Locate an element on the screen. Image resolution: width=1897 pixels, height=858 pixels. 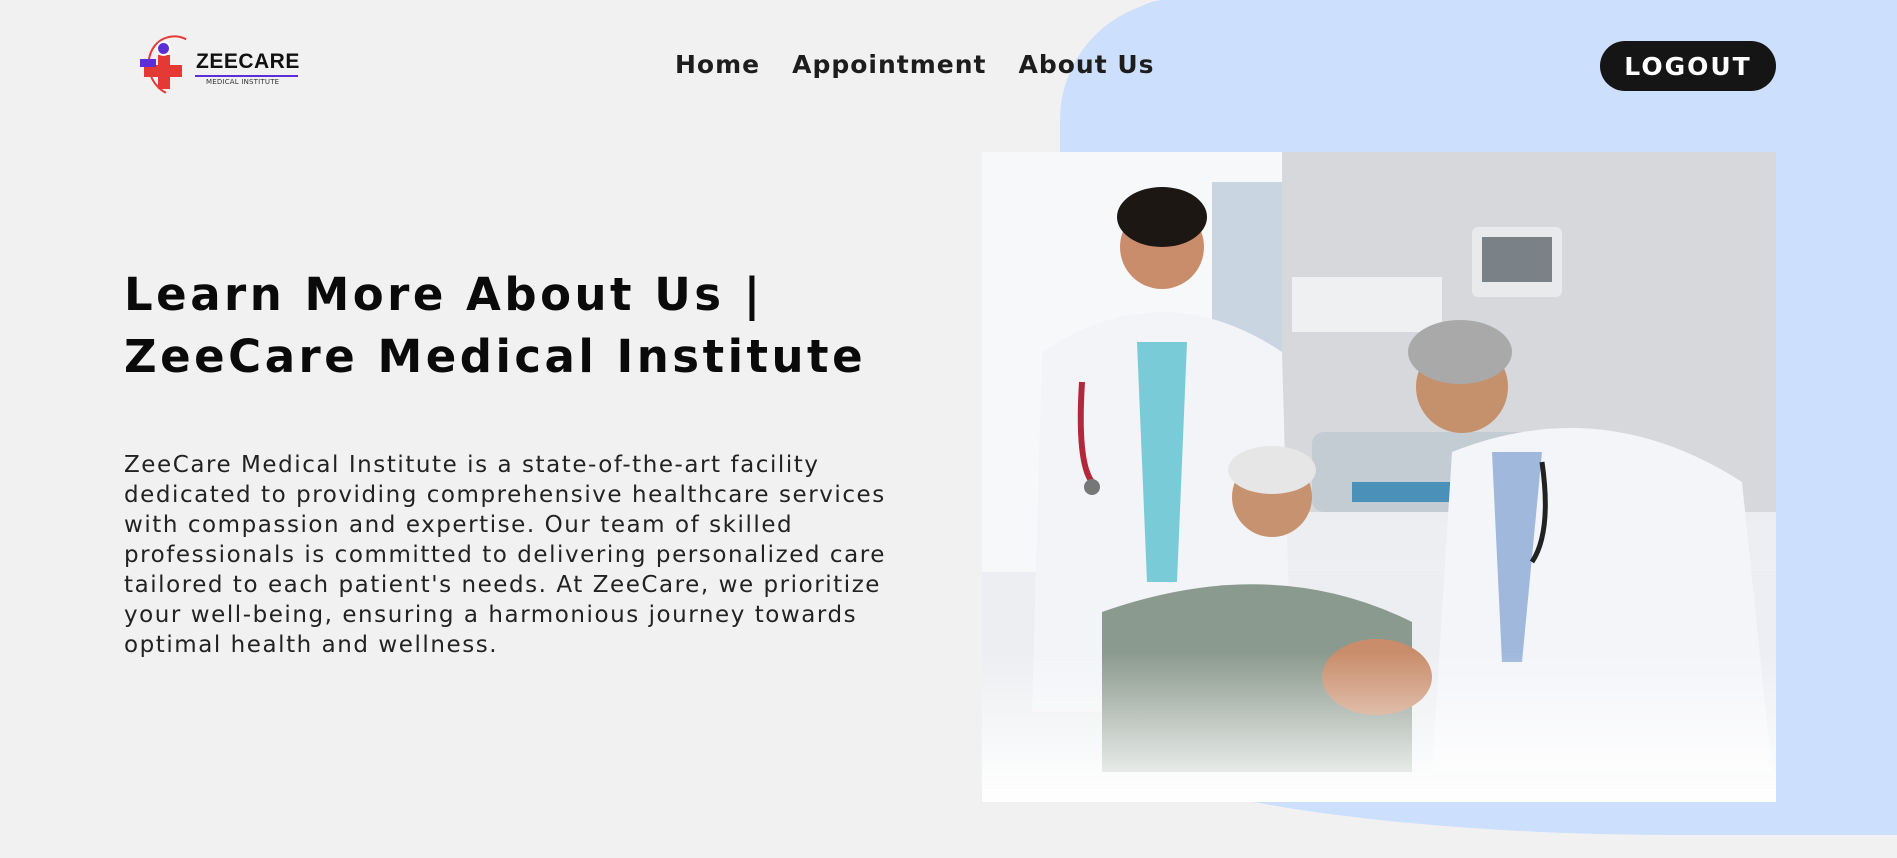
logo-underline is located at coordinates (246, 76).